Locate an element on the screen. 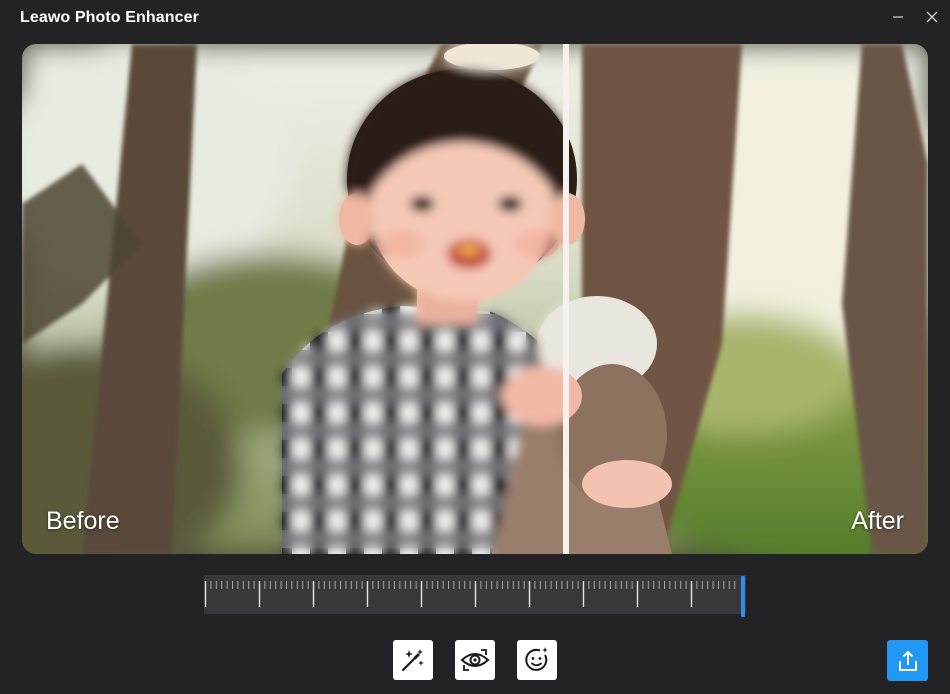  ai-enhance-button is located at coordinates (413, 660).